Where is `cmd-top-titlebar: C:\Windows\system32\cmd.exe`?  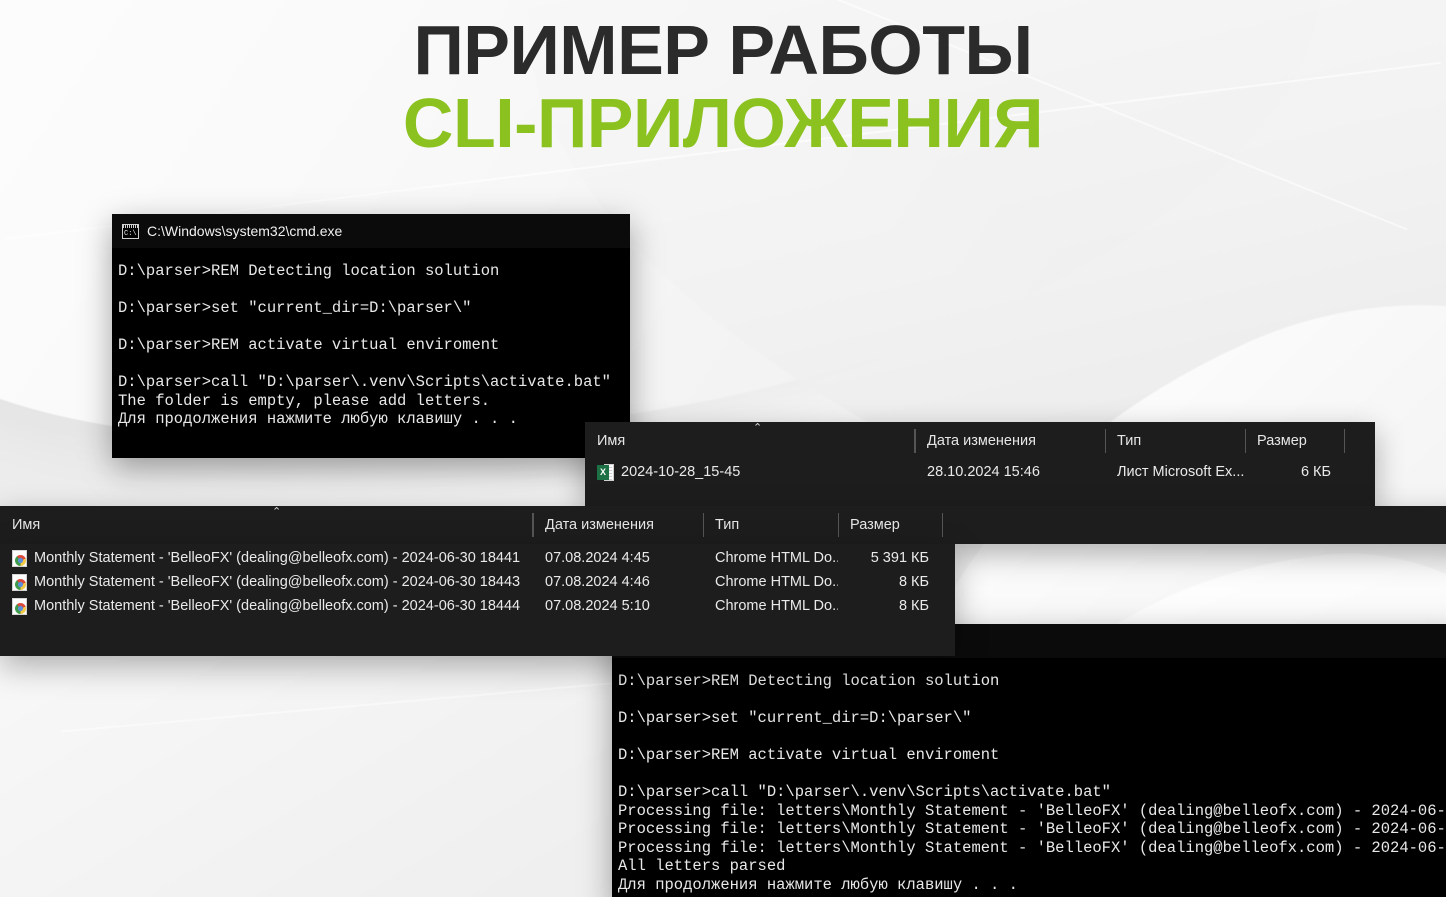
cmd-top-titlebar: C:\Windows\system32\cmd.exe is located at coordinates (371, 231).